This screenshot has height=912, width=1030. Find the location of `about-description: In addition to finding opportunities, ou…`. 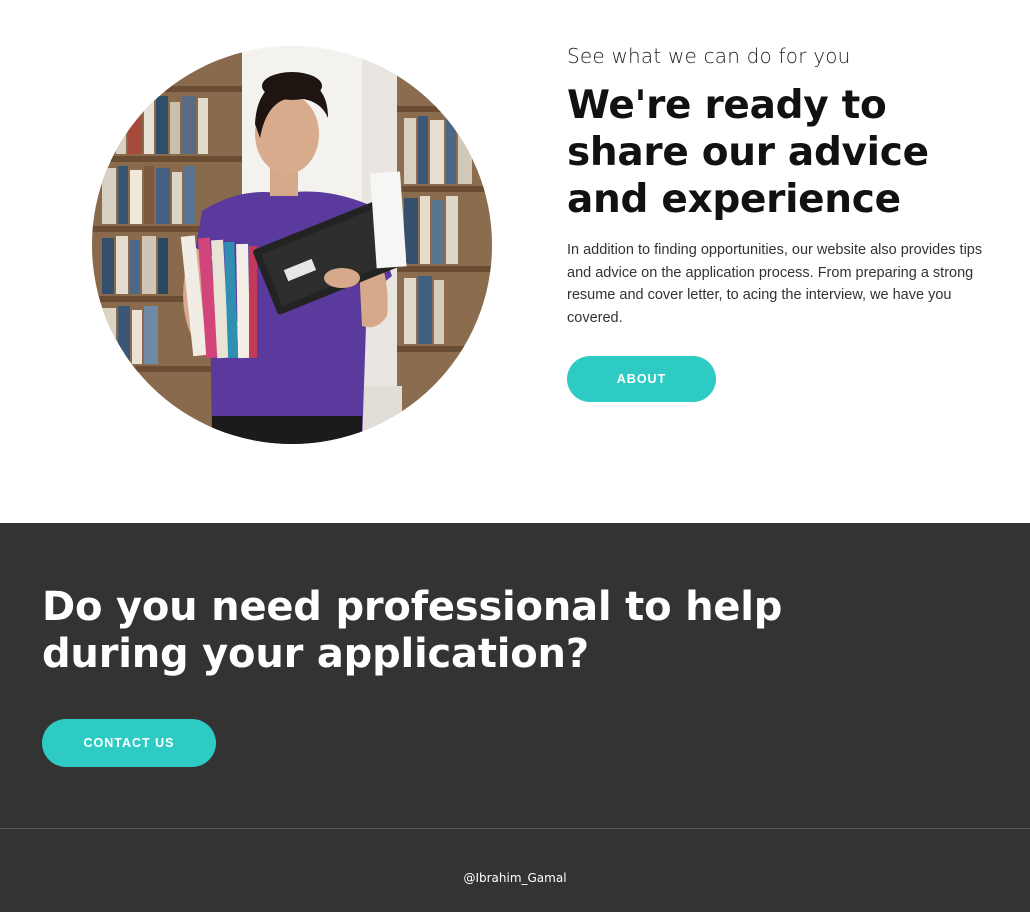

about-description: In addition to finding opportunities, ou… is located at coordinates (775, 284).